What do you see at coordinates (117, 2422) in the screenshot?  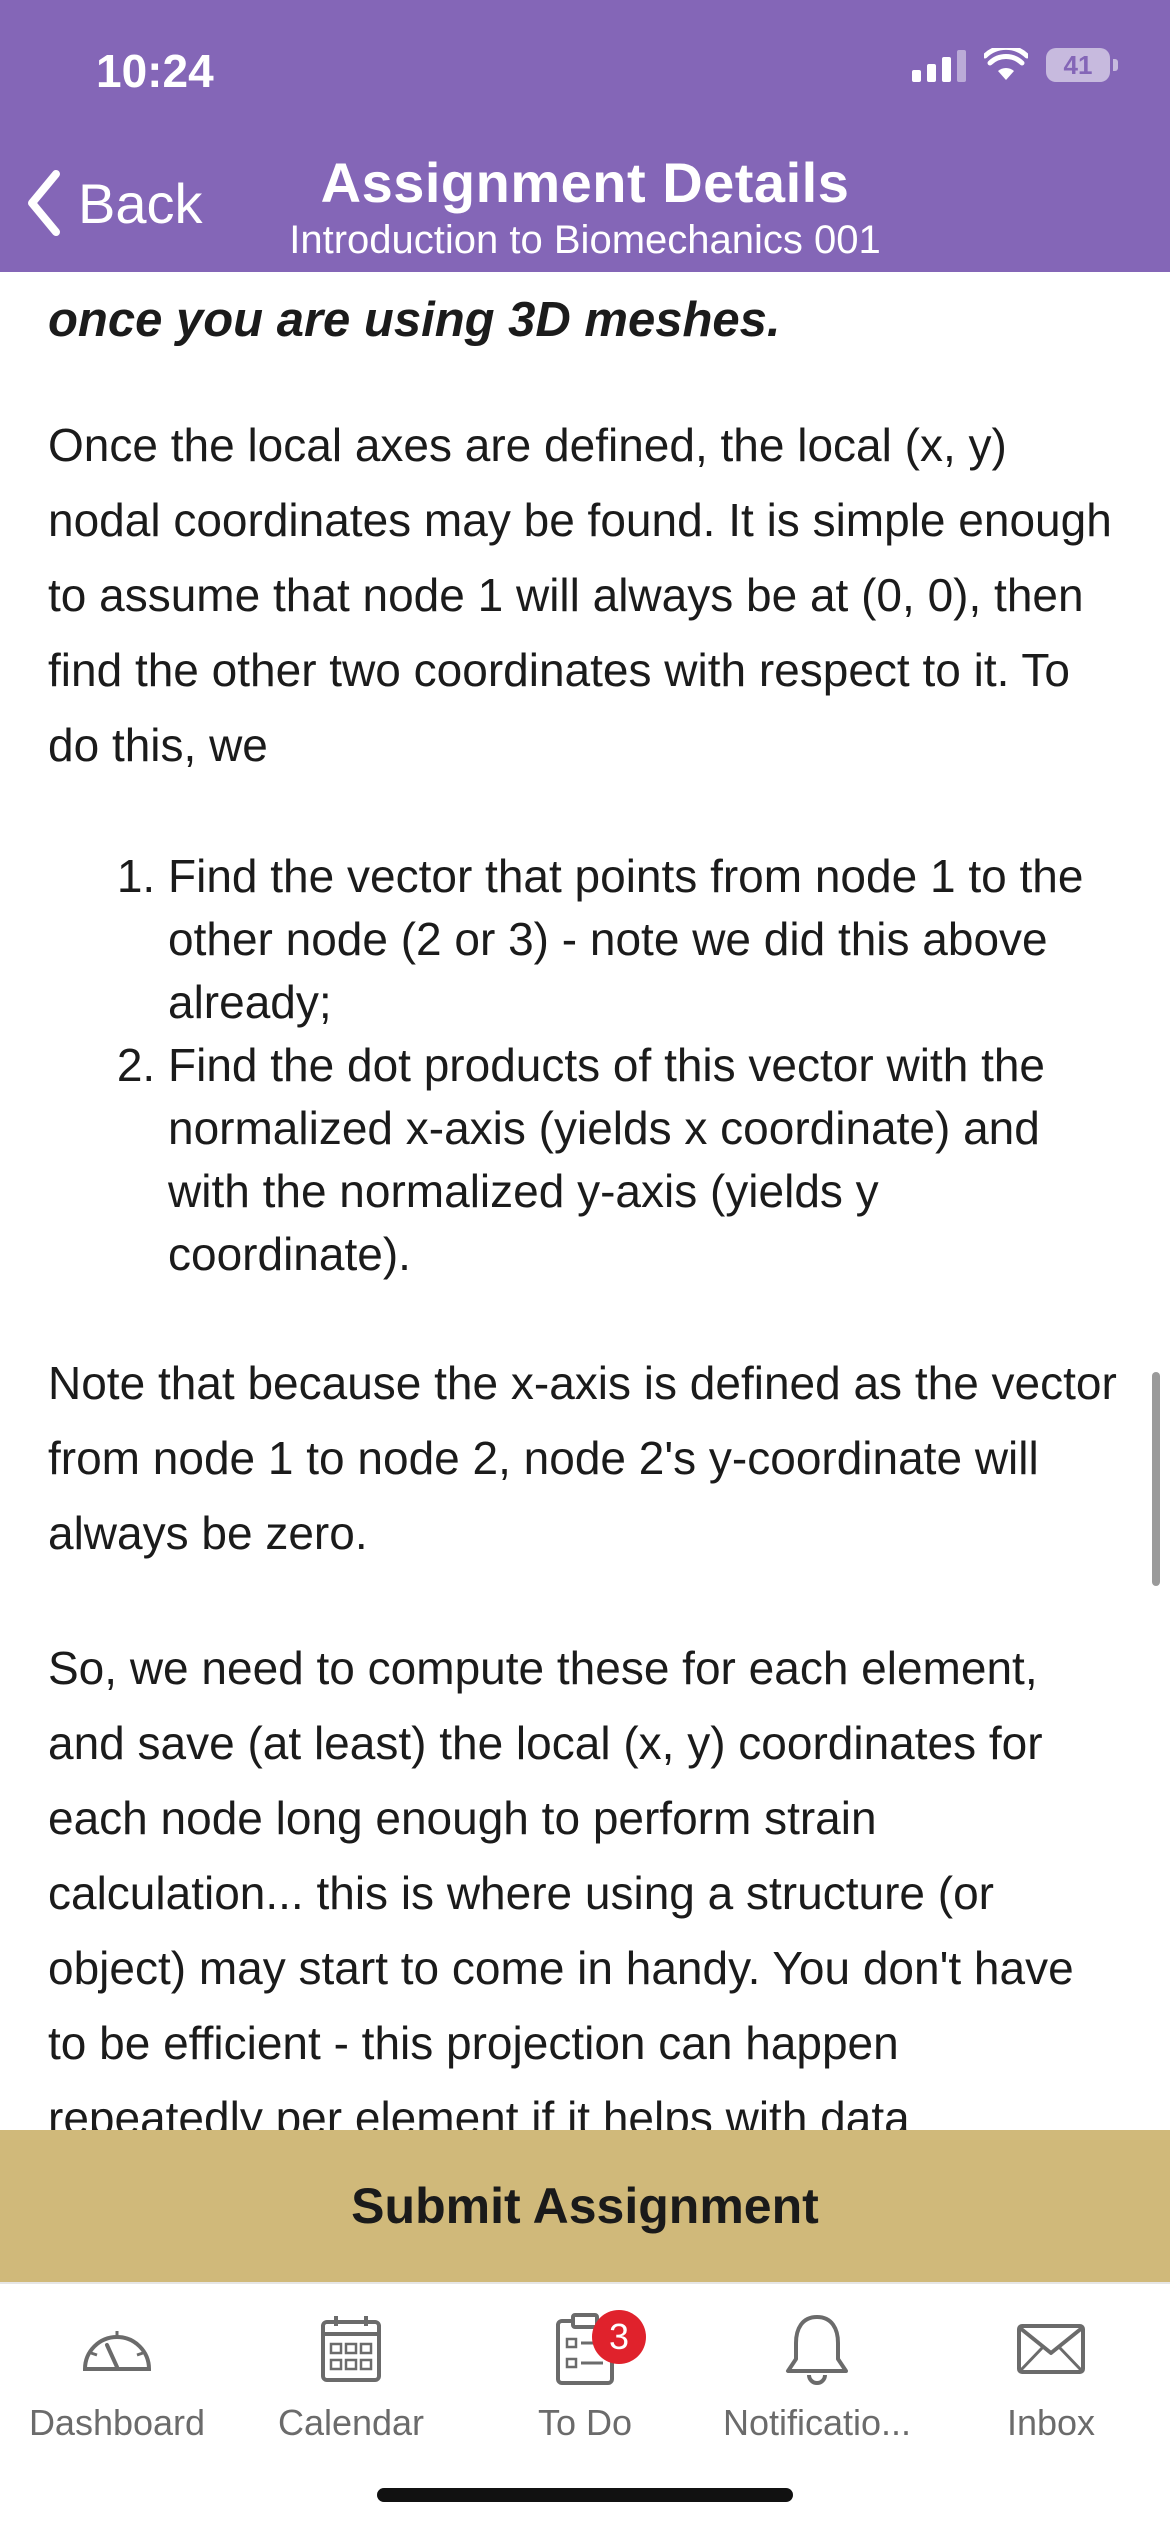 I see `tab-label: Dashboard` at bounding box center [117, 2422].